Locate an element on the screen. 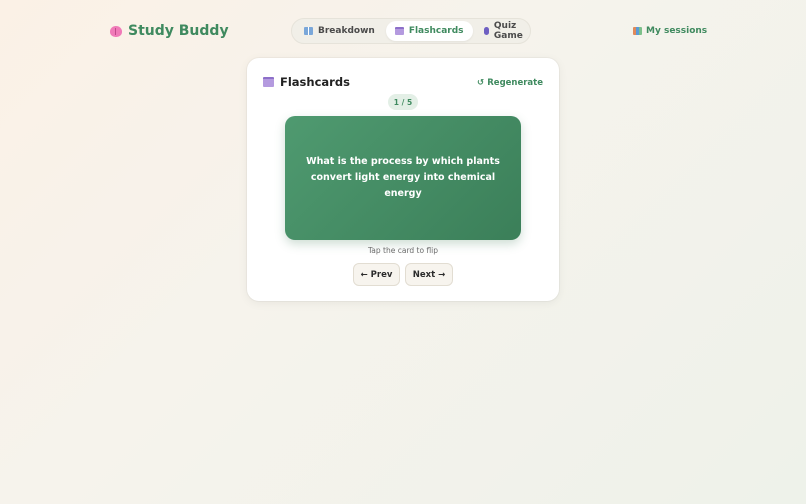 This screenshot has height=504, width=806. next-button: Next → is located at coordinates (429, 274).